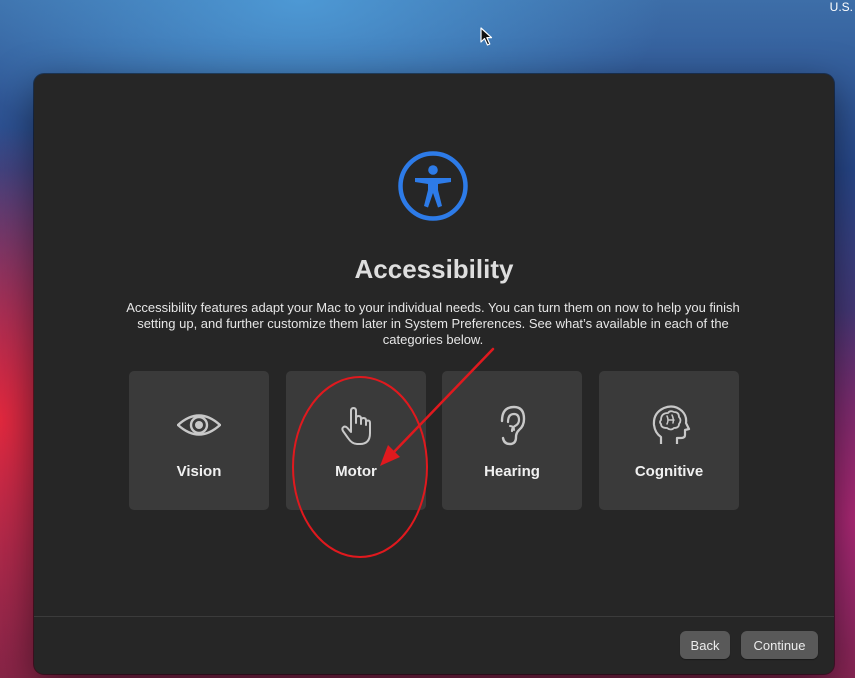  I want to click on category-motor-button: Motor, so click(356, 440).